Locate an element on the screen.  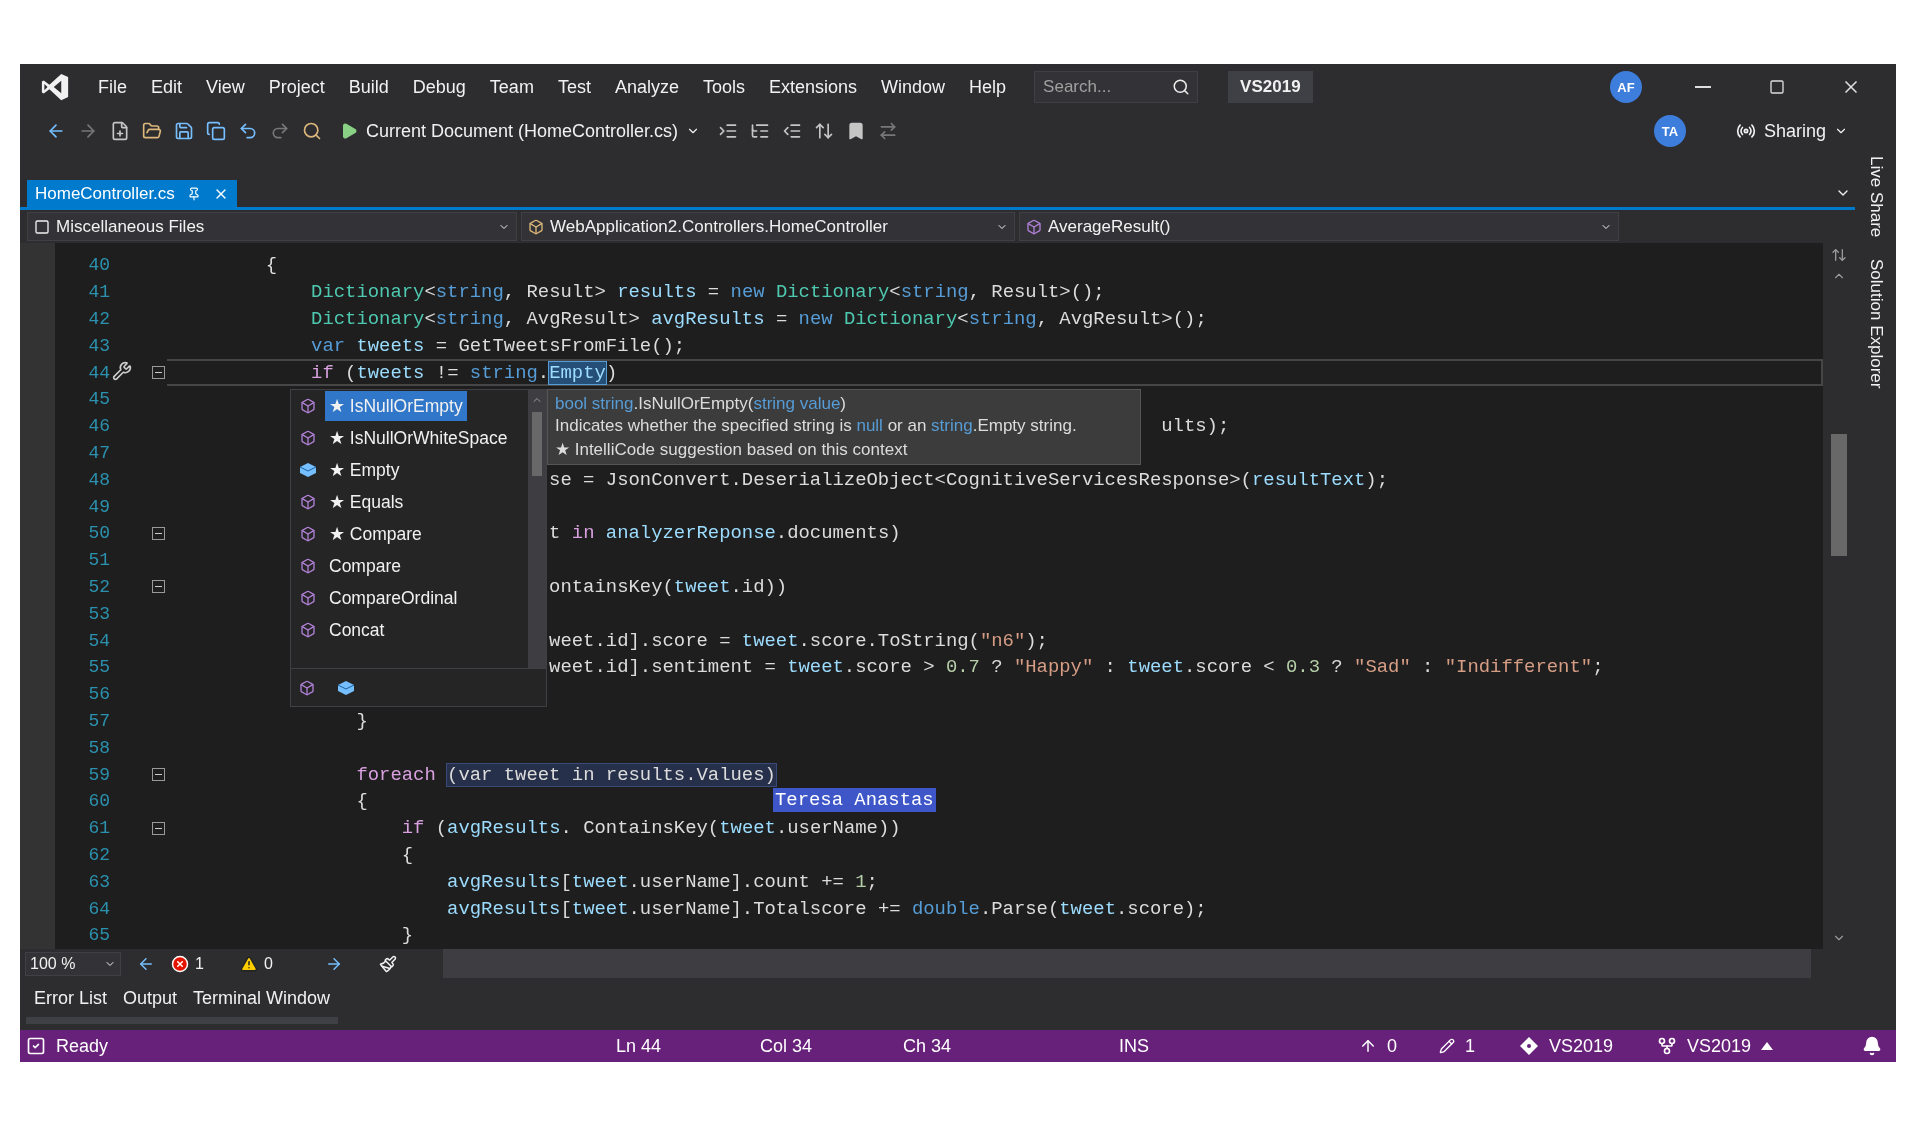
scrollbar is located at coordinates (537, 529).